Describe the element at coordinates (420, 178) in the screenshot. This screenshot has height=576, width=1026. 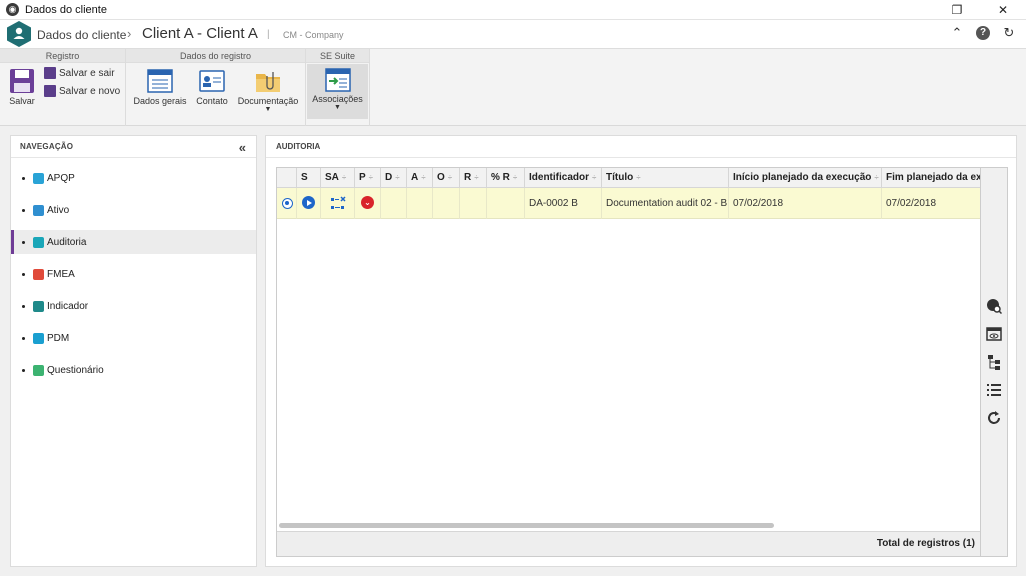
I see `column-header-a: A ÷` at that location.